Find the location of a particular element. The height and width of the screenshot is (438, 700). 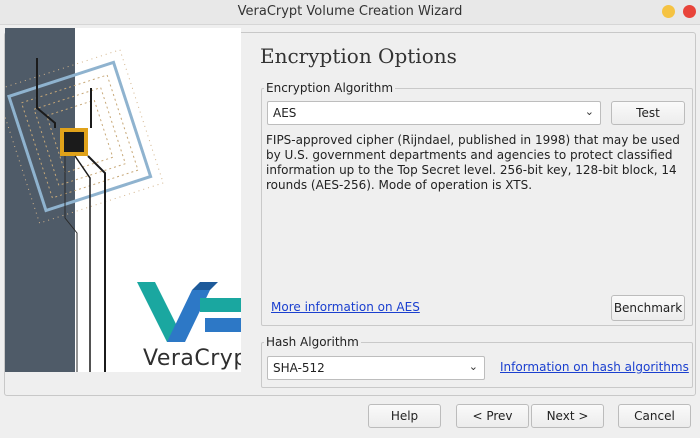

window-title: VeraCrypt Volume Creation Wizard is located at coordinates (350, 11).